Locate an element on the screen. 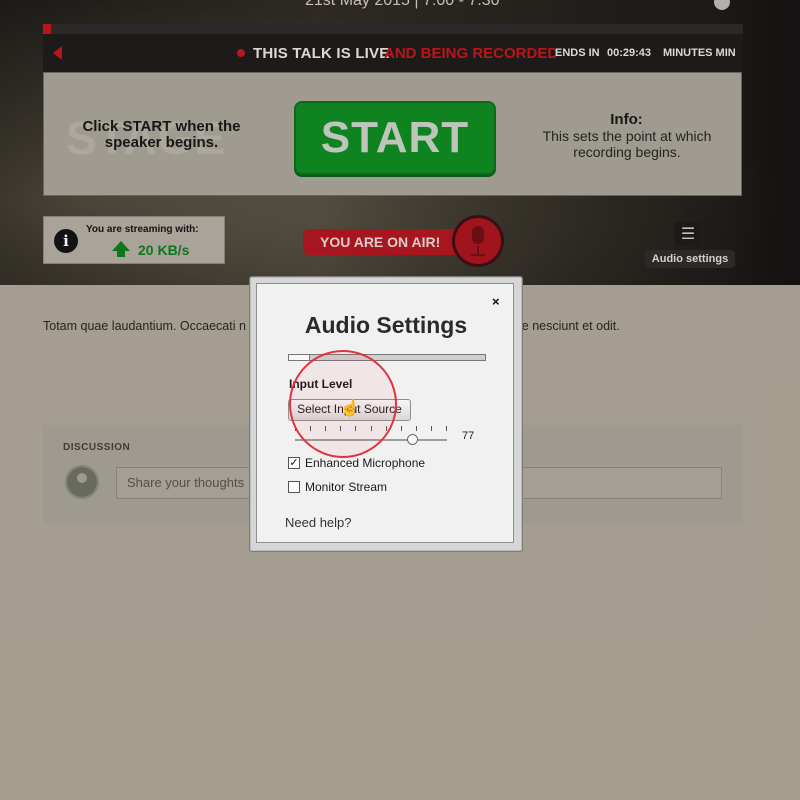  monitor-stream-label: Monitor Stream is located at coordinates (346, 487).